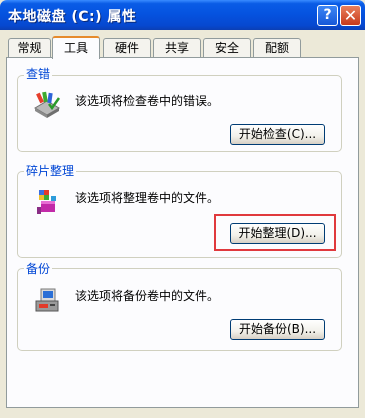 The width and height of the screenshot is (365, 418). I want to click on backup-title: 备份, so click(38, 269).